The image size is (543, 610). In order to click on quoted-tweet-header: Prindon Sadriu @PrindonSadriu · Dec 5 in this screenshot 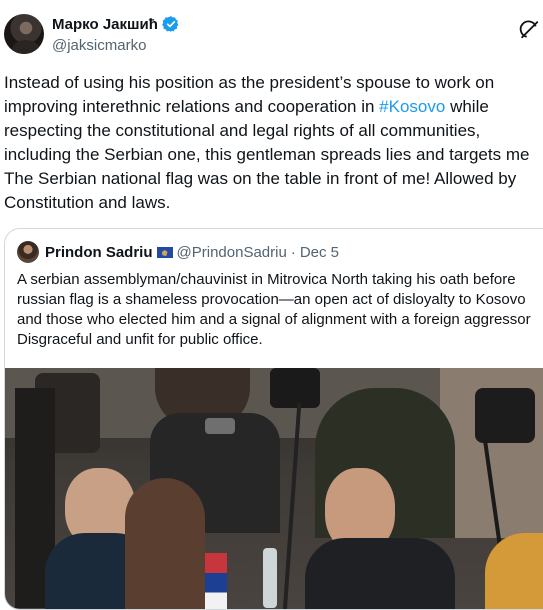, I will do `click(192, 252)`.